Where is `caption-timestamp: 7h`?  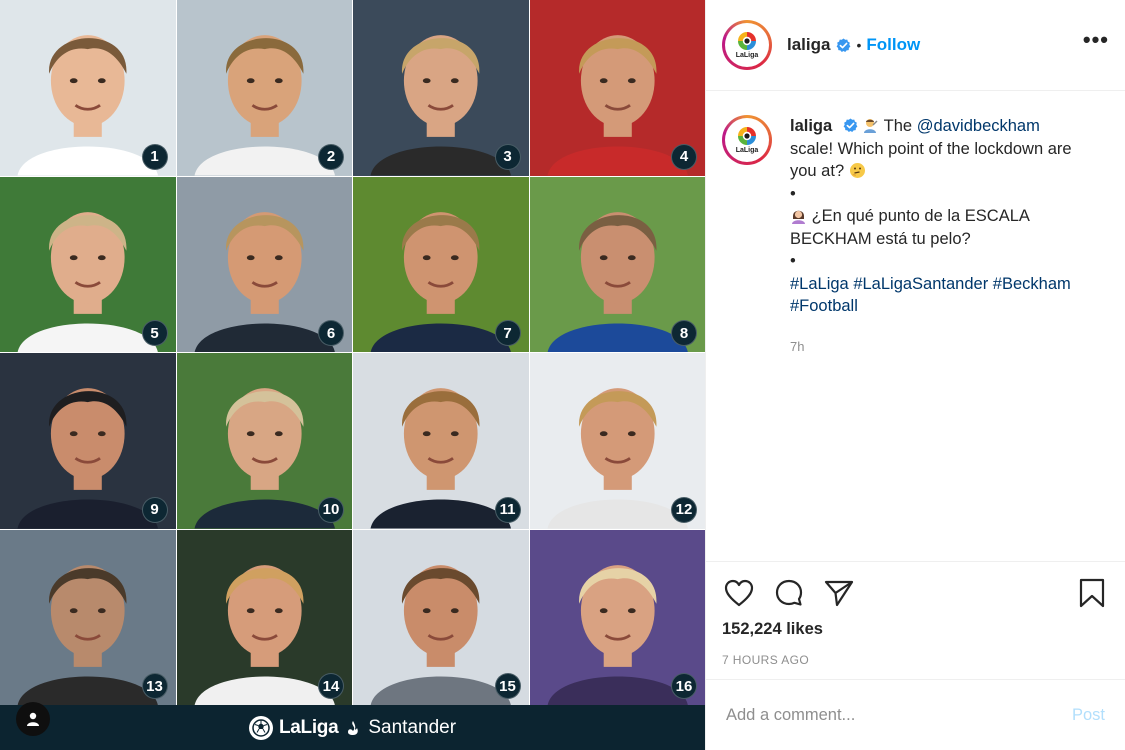 caption-timestamp: 7h is located at coordinates (936, 347).